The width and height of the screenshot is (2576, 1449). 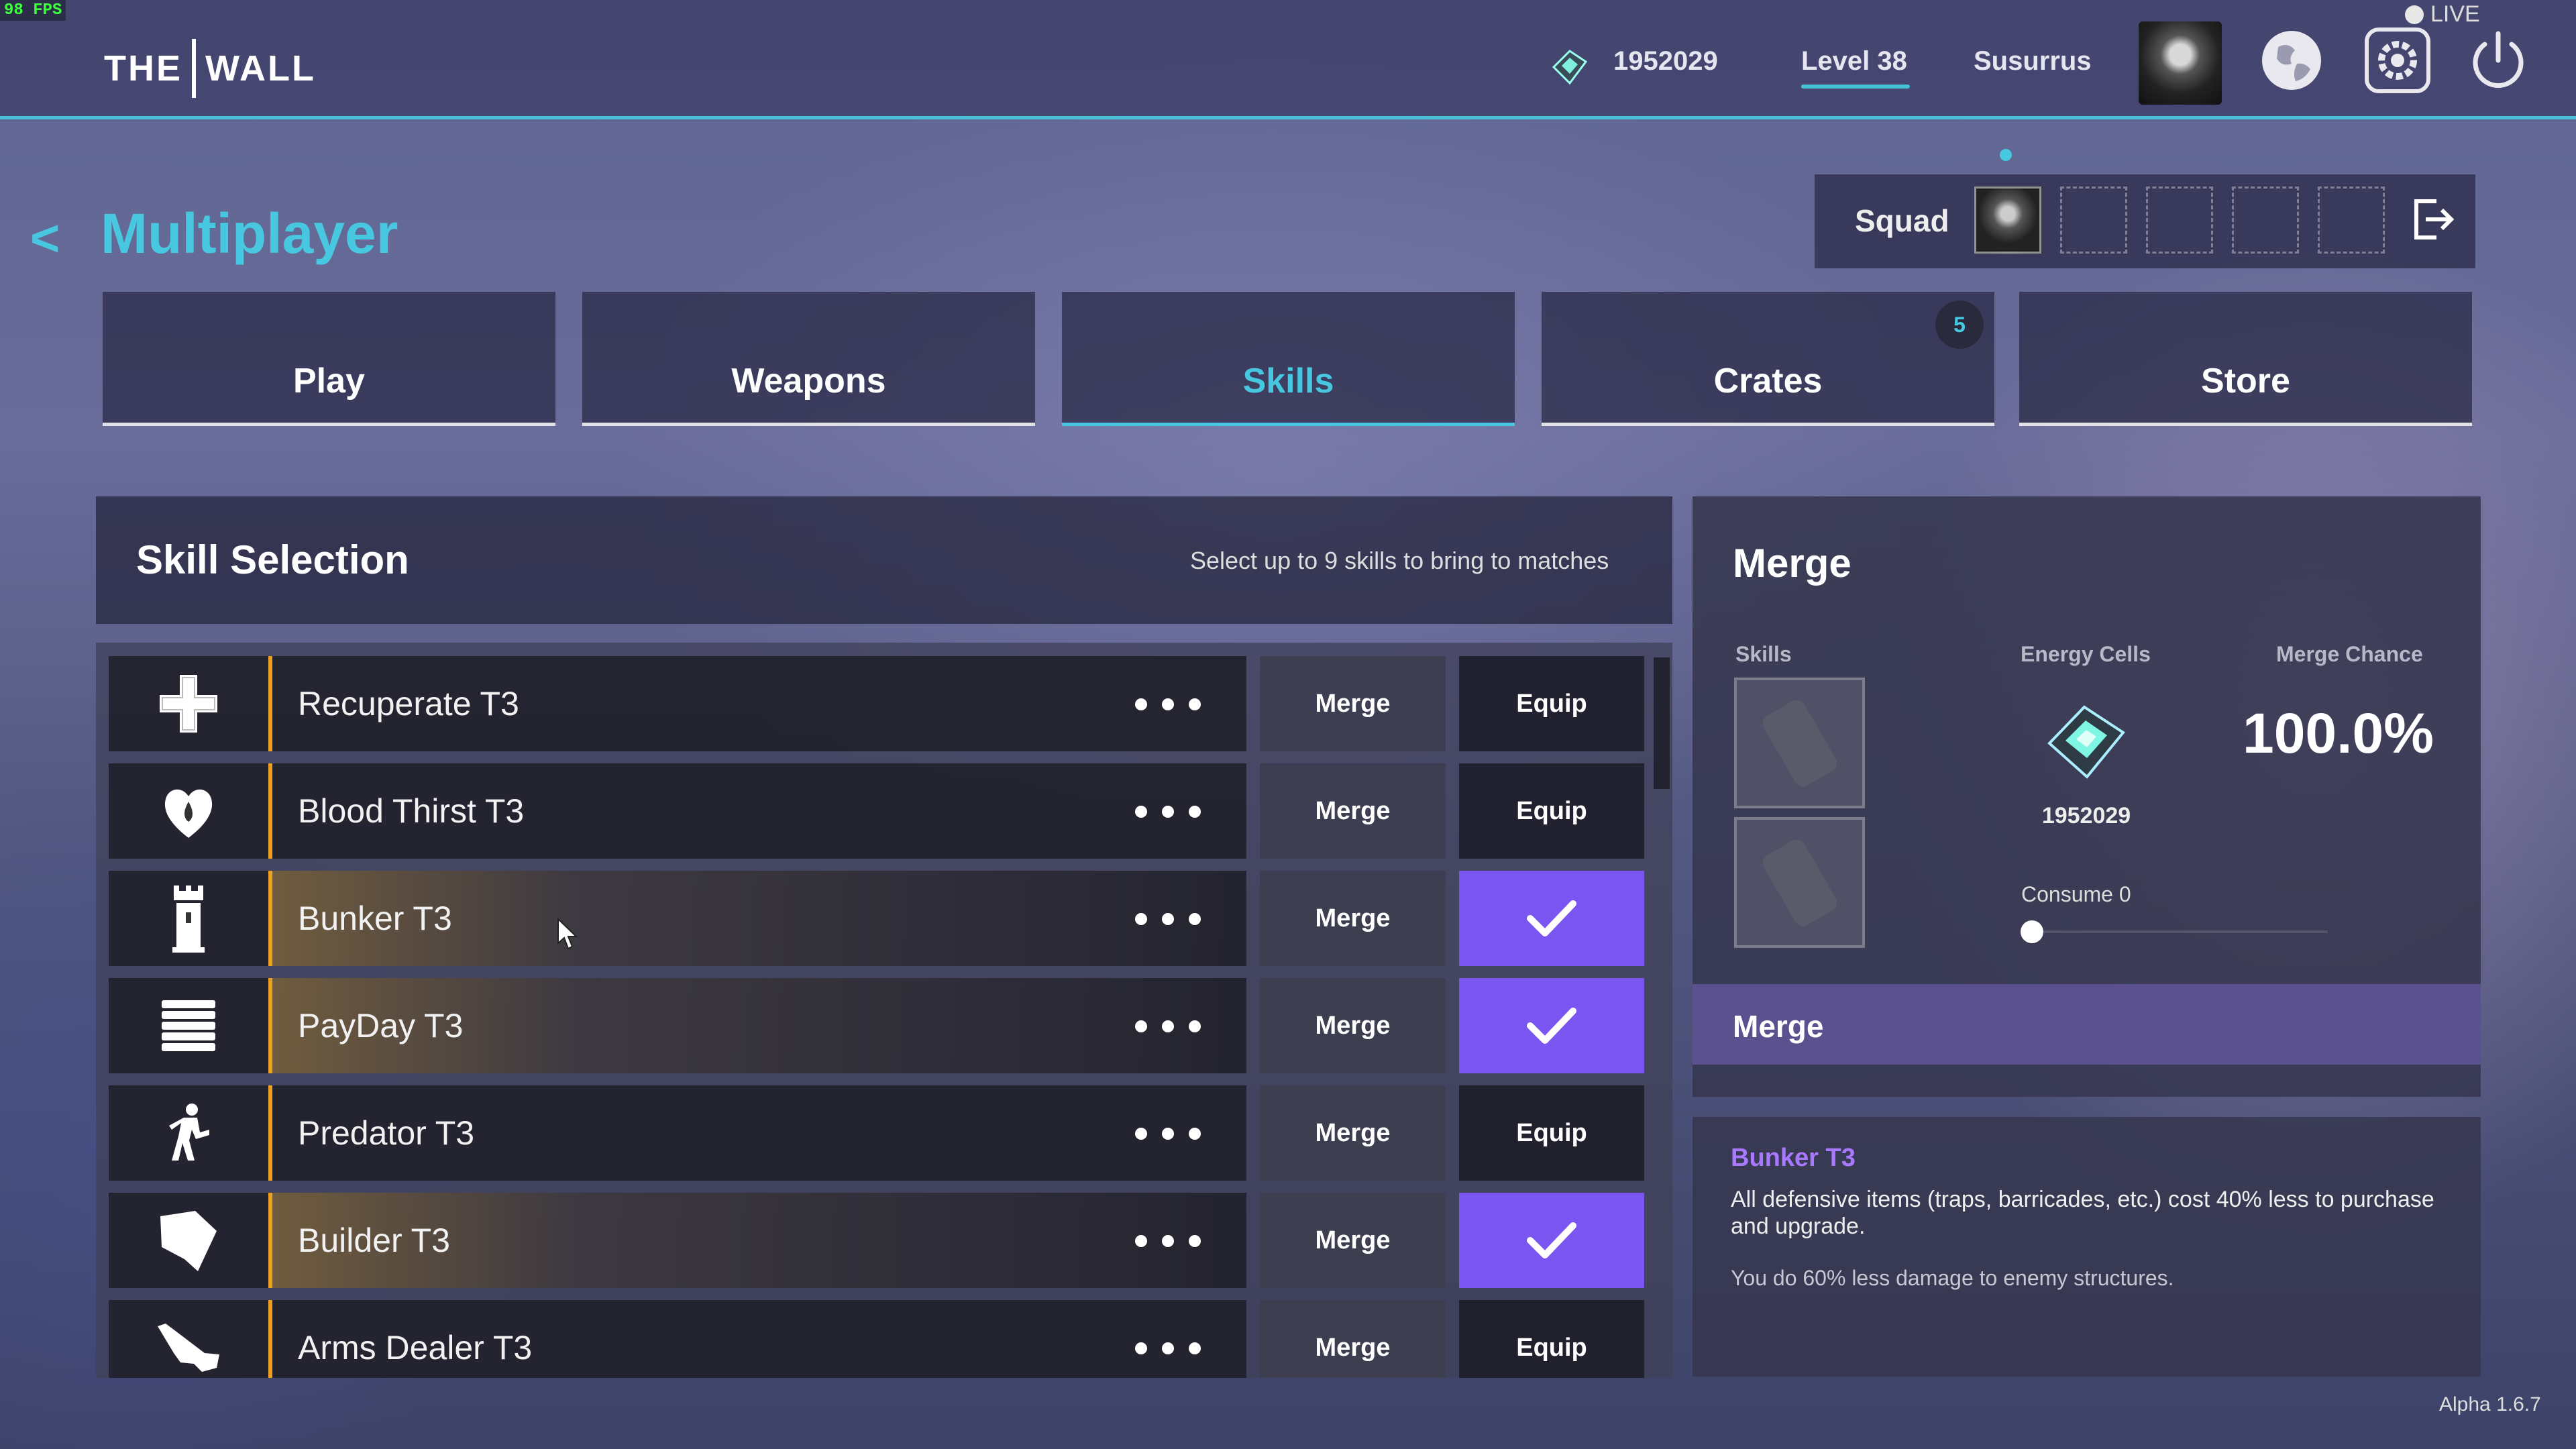 What do you see at coordinates (374, 1240) in the screenshot?
I see `skill-name: Builder T3` at bounding box center [374, 1240].